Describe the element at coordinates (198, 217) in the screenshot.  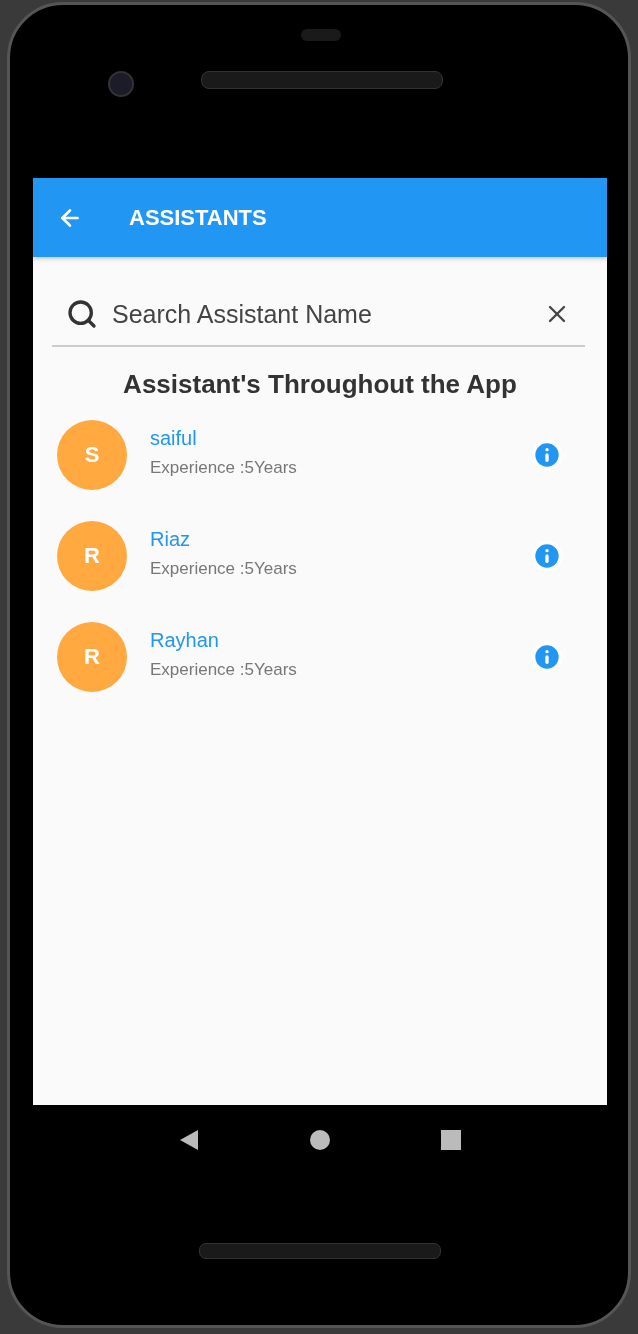
I see `app-bar-title: ASSISTANTS` at that location.